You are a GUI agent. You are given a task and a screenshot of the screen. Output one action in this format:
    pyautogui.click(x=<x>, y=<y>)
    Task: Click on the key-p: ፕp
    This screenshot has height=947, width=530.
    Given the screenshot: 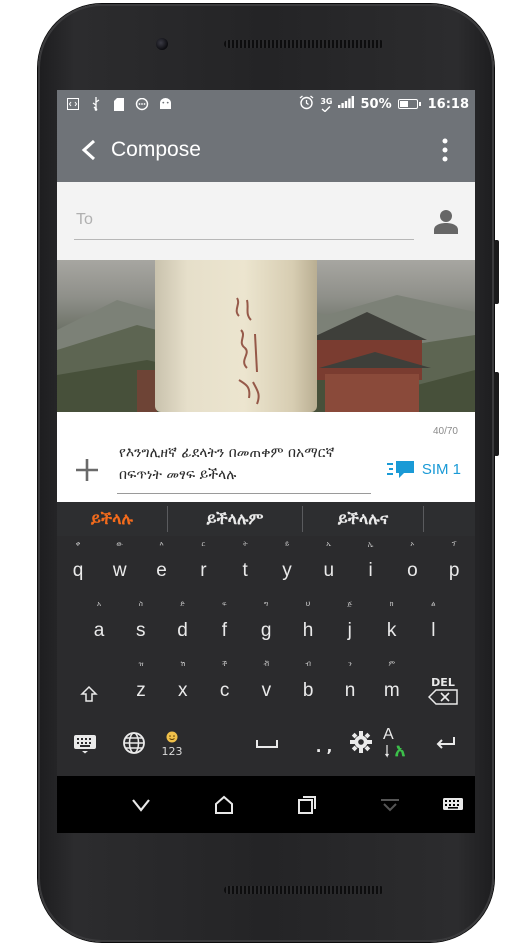 What is the action you would take?
    pyautogui.click(x=454, y=565)
    